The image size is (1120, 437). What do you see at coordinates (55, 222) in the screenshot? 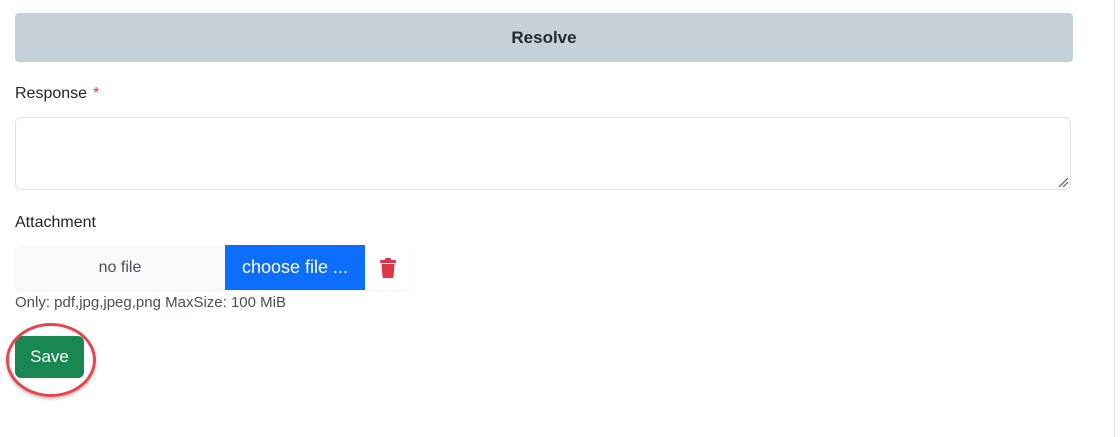
I see `attachment-label: Attachment` at bounding box center [55, 222].